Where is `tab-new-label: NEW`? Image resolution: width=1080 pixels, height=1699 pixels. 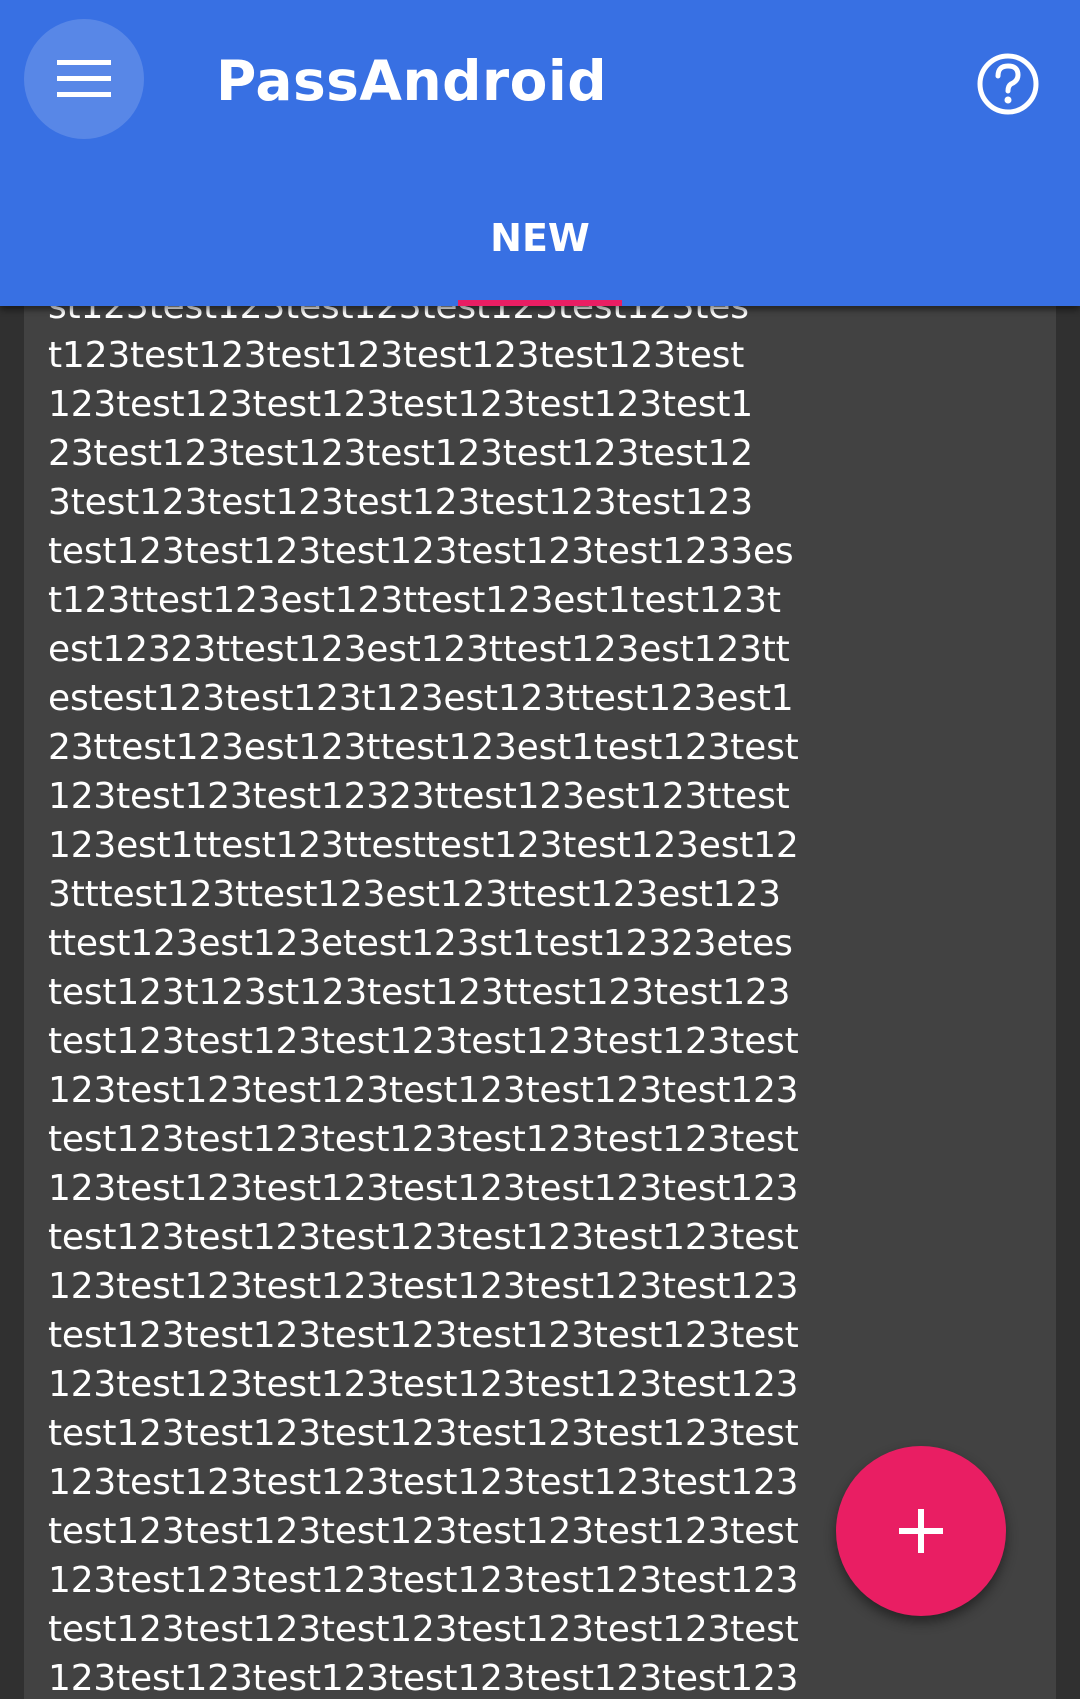
tab-new-label: NEW is located at coordinates (540, 238).